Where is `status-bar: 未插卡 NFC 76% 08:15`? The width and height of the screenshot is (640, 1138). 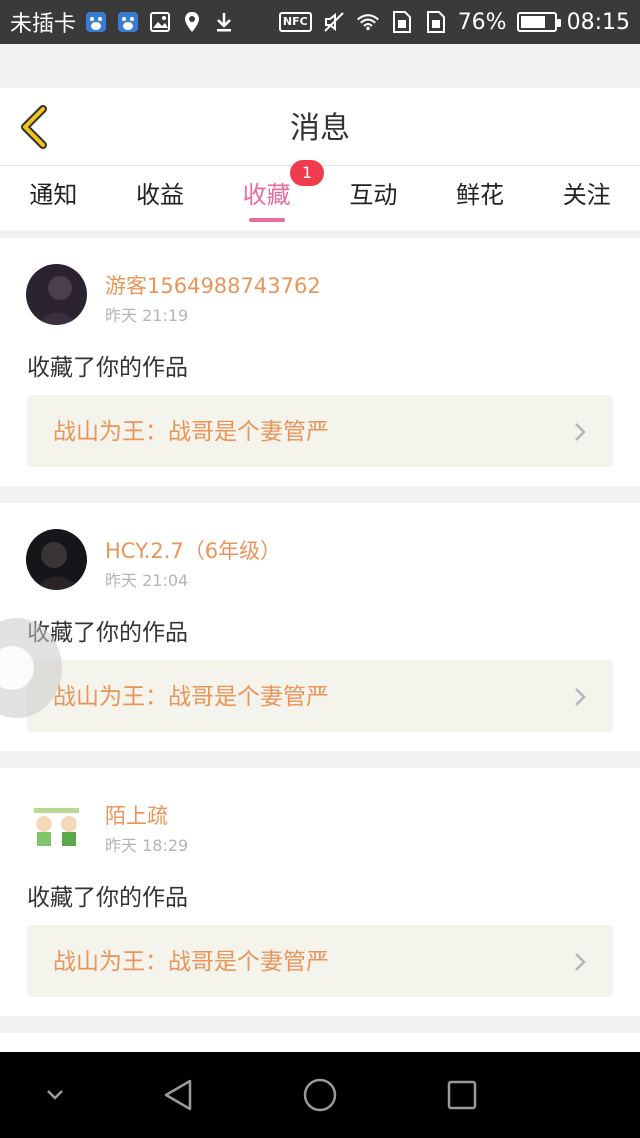
status-bar: 未插卡 NFC 76% 08:15 is located at coordinates (320, 22).